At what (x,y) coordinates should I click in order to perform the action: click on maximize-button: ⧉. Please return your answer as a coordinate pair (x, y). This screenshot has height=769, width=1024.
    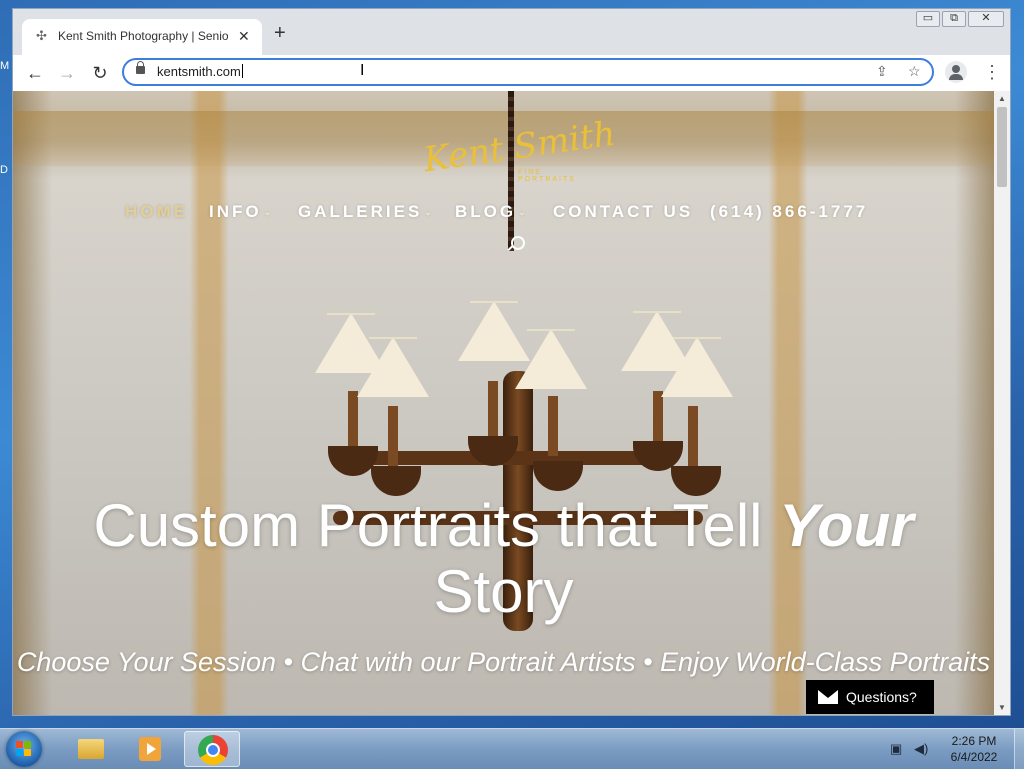
    Looking at the image, I should click on (954, 19).